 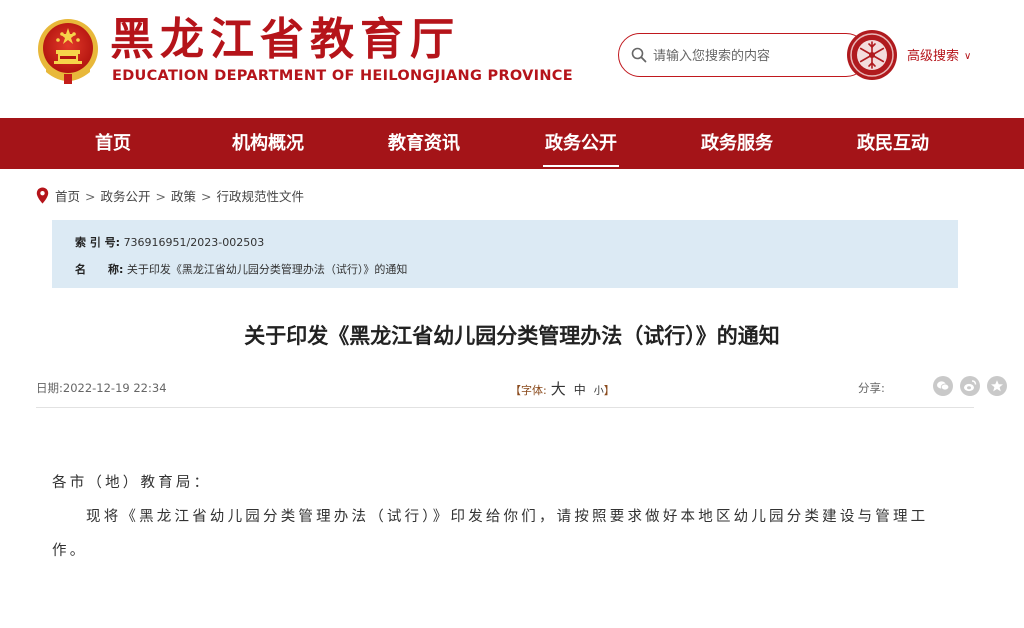 What do you see at coordinates (267, 269) in the screenshot?
I see `document-name-value: 关于印发《黑龙江省幼儿园分类管理办法（试行）》的通知` at bounding box center [267, 269].